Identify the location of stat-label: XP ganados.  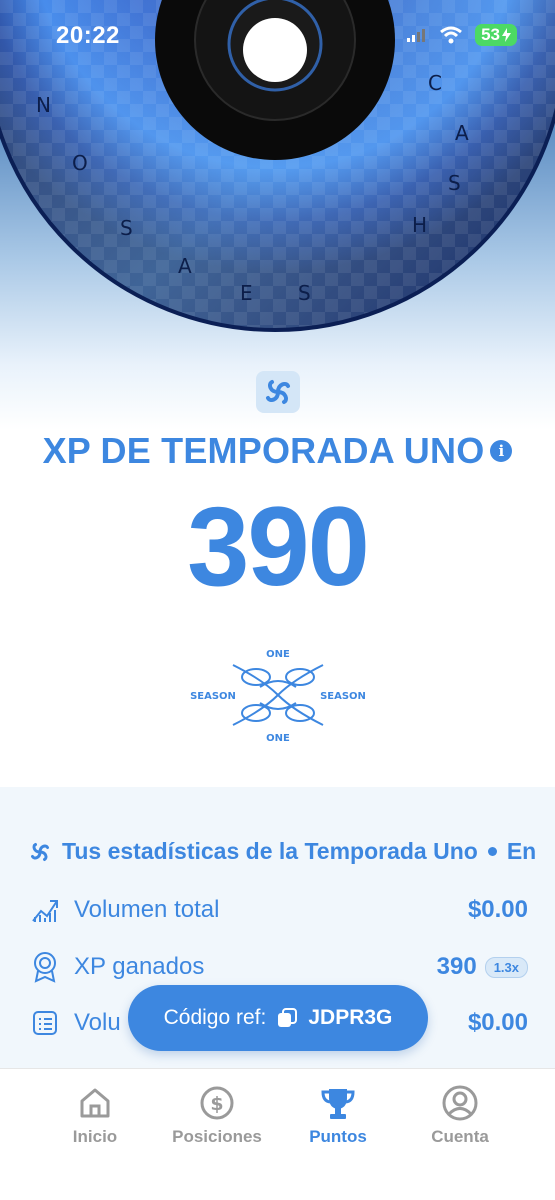
(139, 966).